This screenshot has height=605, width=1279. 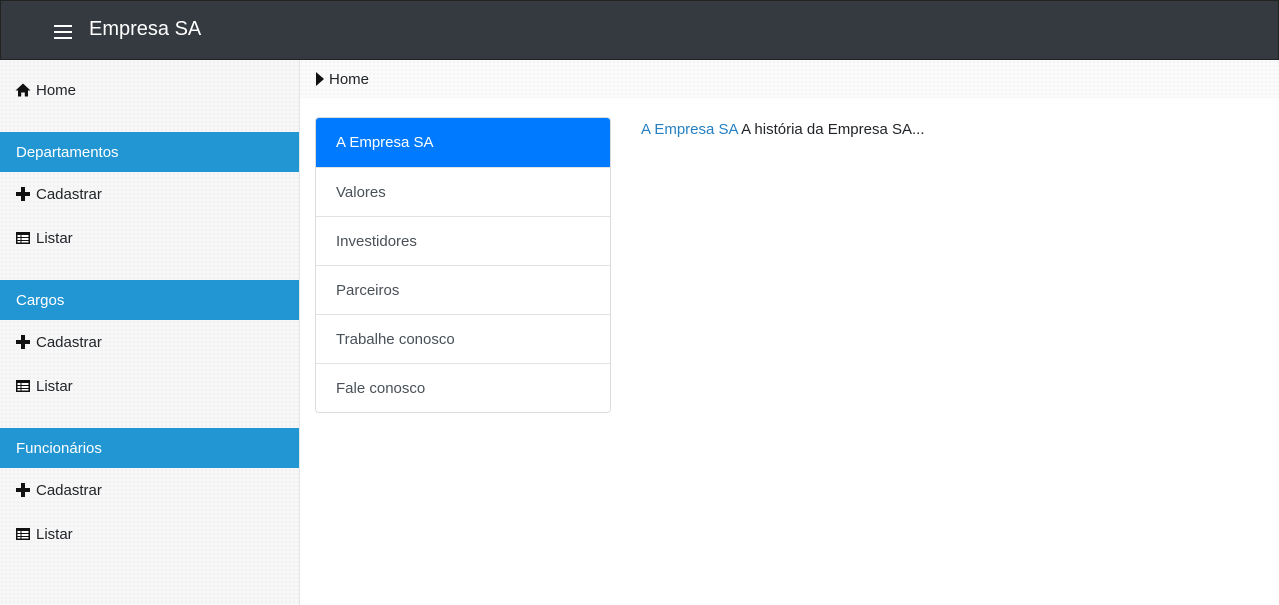 I want to click on sidebar-item-departamentos-cadastrar: Cadastrar, so click(x=58, y=194).